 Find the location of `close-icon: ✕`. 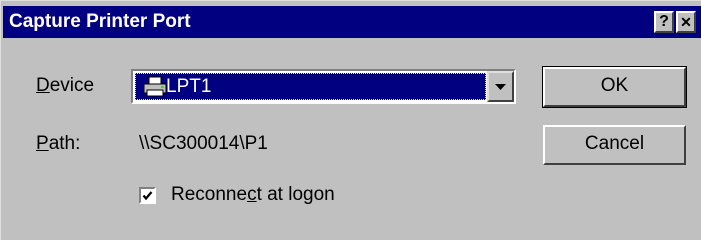

close-icon: ✕ is located at coordinates (686, 22).